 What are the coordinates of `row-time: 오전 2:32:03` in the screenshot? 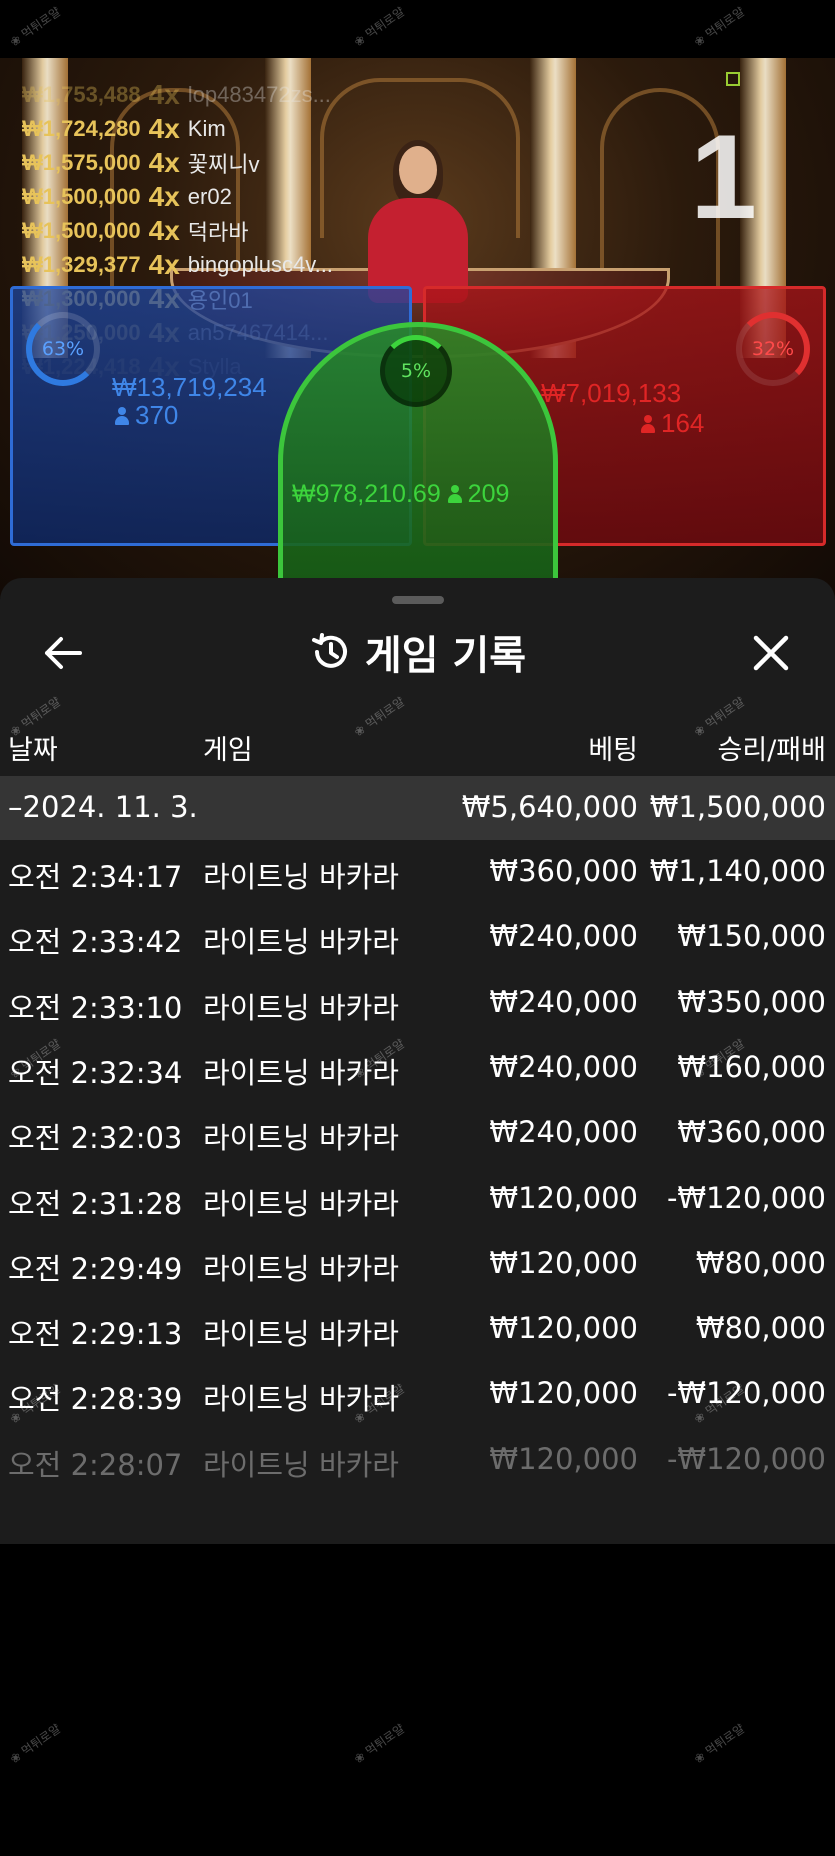 It's located at (95, 1138).